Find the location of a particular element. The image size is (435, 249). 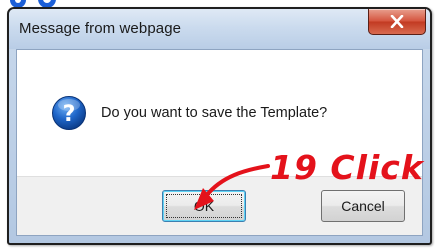

question-icon: ? is located at coordinates (69, 113).